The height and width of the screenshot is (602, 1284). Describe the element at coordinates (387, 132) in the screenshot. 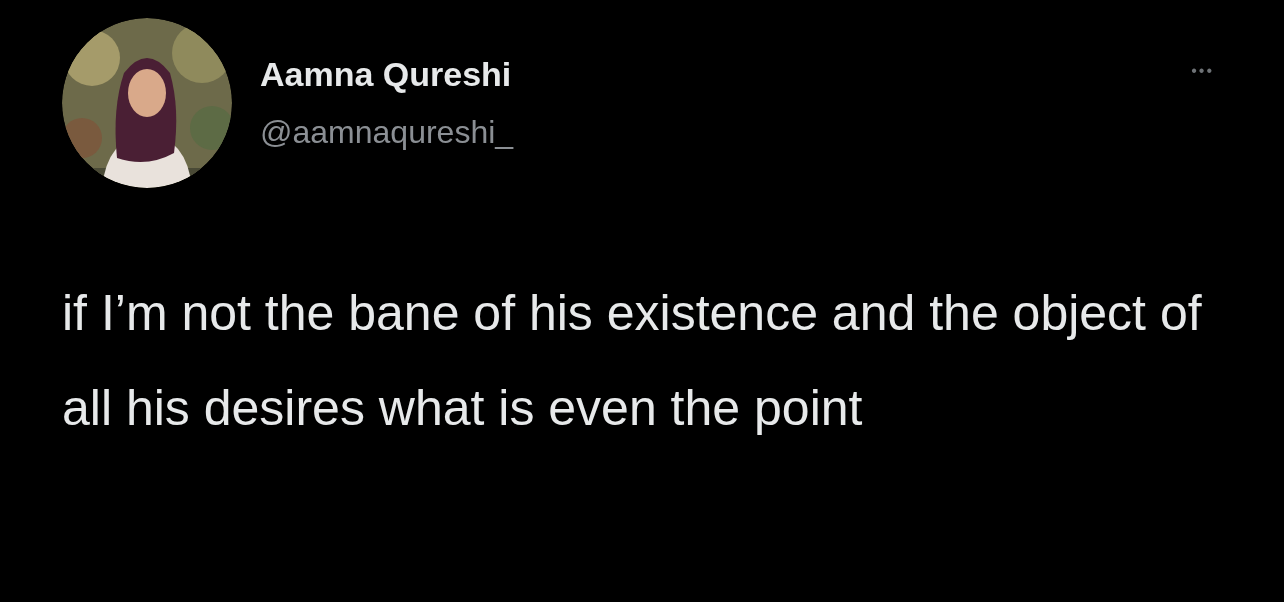

I see `author-handle: @aamnaqureshi_` at that location.